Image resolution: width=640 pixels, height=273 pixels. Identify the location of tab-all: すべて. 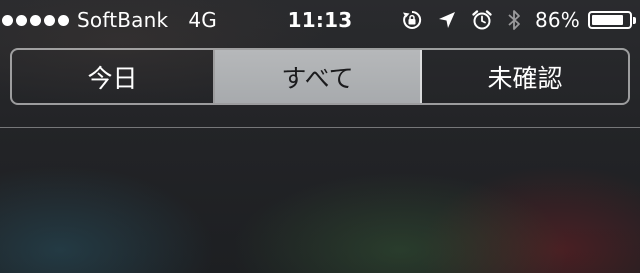
(318, 76).